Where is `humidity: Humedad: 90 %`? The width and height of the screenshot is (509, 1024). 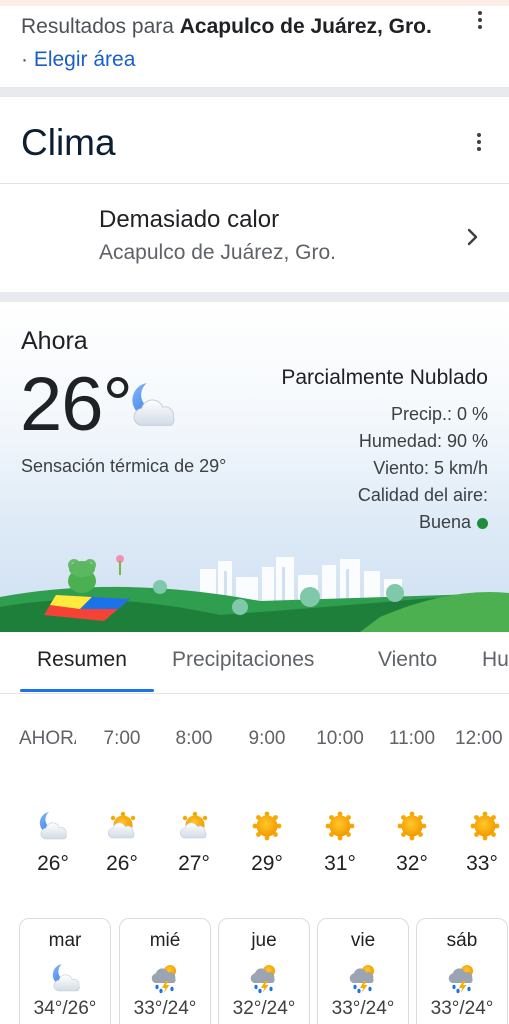
humidity: Humedad: 90 % is located at coordinates (423, 441).